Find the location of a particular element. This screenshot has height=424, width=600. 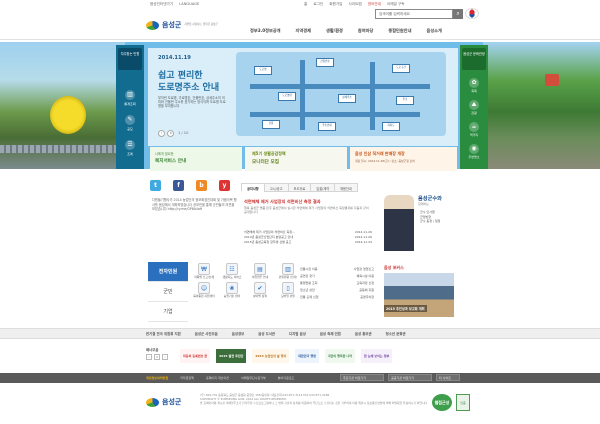

right-quick-food: ☕ 먹거리 is located at coordinates (474, 129).